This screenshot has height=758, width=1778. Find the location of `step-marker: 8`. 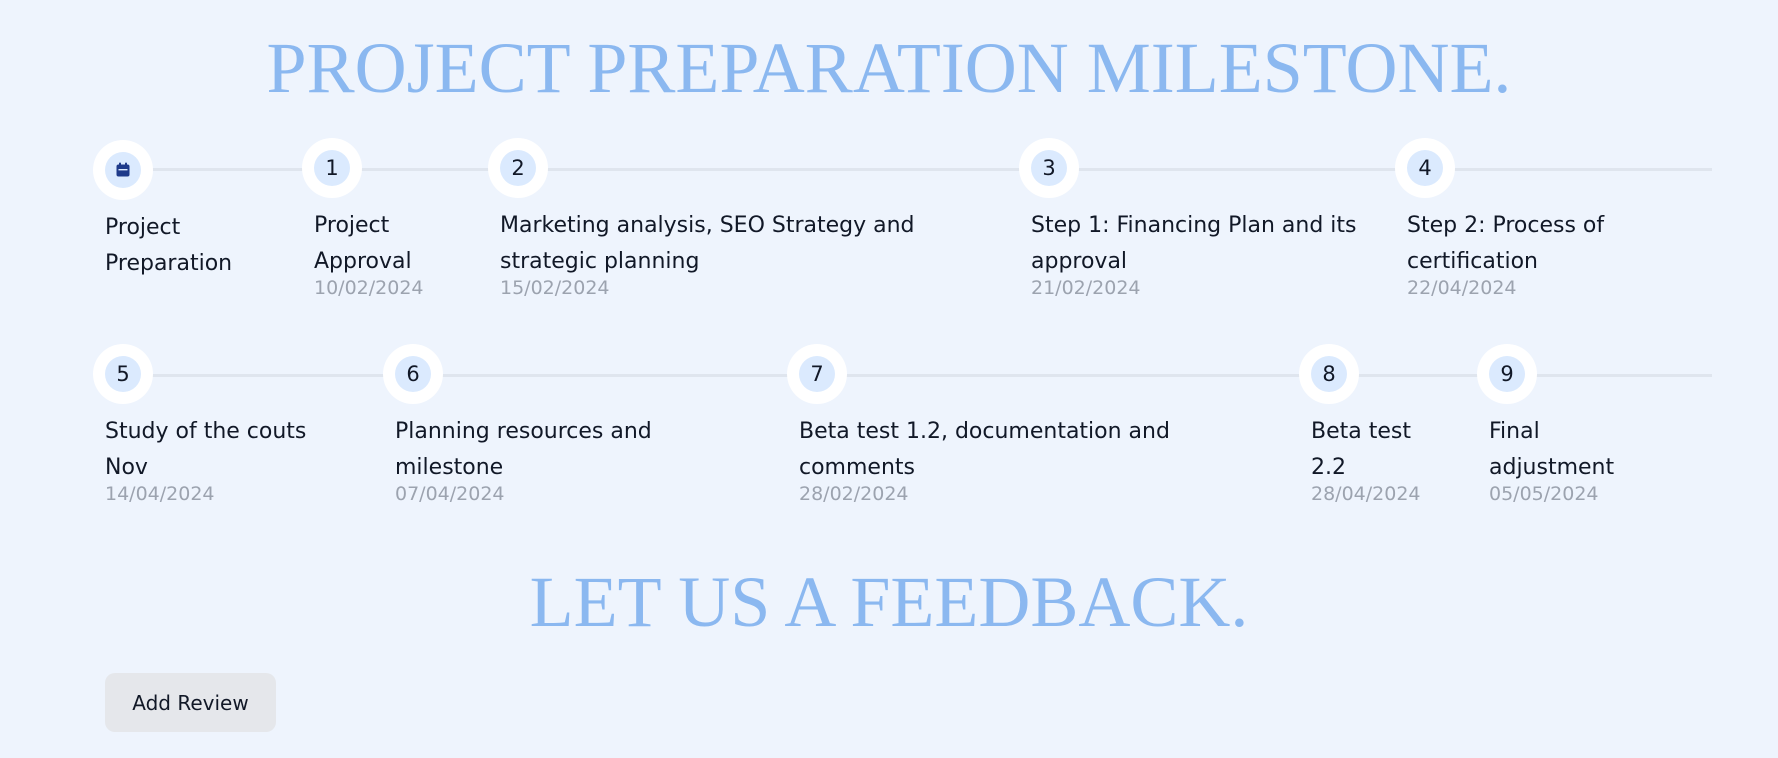

step-marker: 8 is located at coordinates (1329, 374).